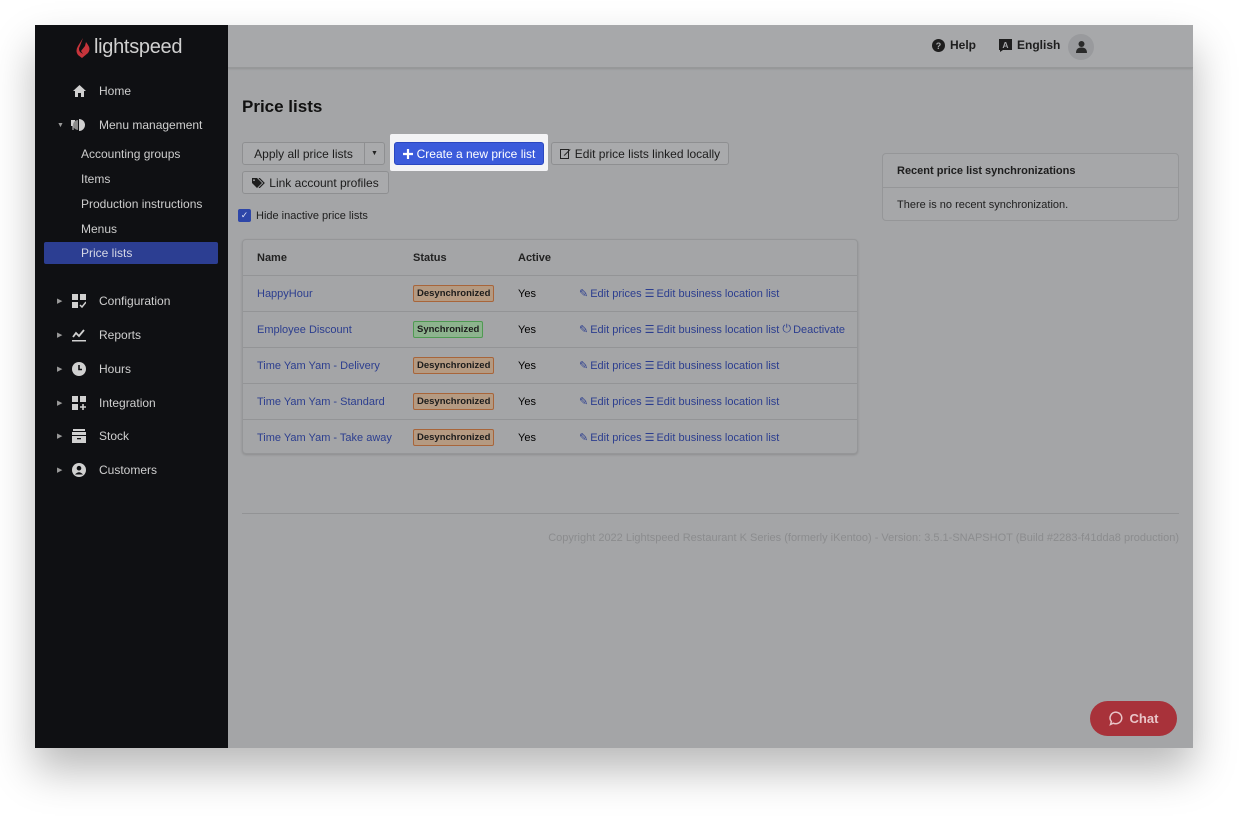 This screenshot has height=824, width=1258. I want to click on language-icon: A, so click(1005, 45).